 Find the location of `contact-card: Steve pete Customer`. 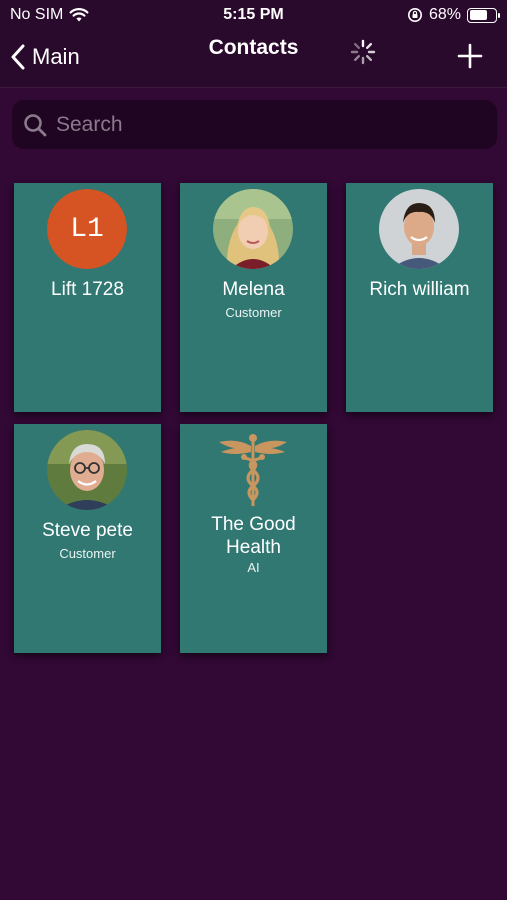

contact-card: Steve pete Customer is located at coordinates (87, 538).